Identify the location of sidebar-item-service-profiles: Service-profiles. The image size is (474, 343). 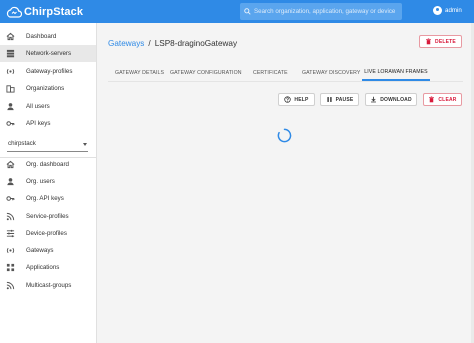
(48, 216).